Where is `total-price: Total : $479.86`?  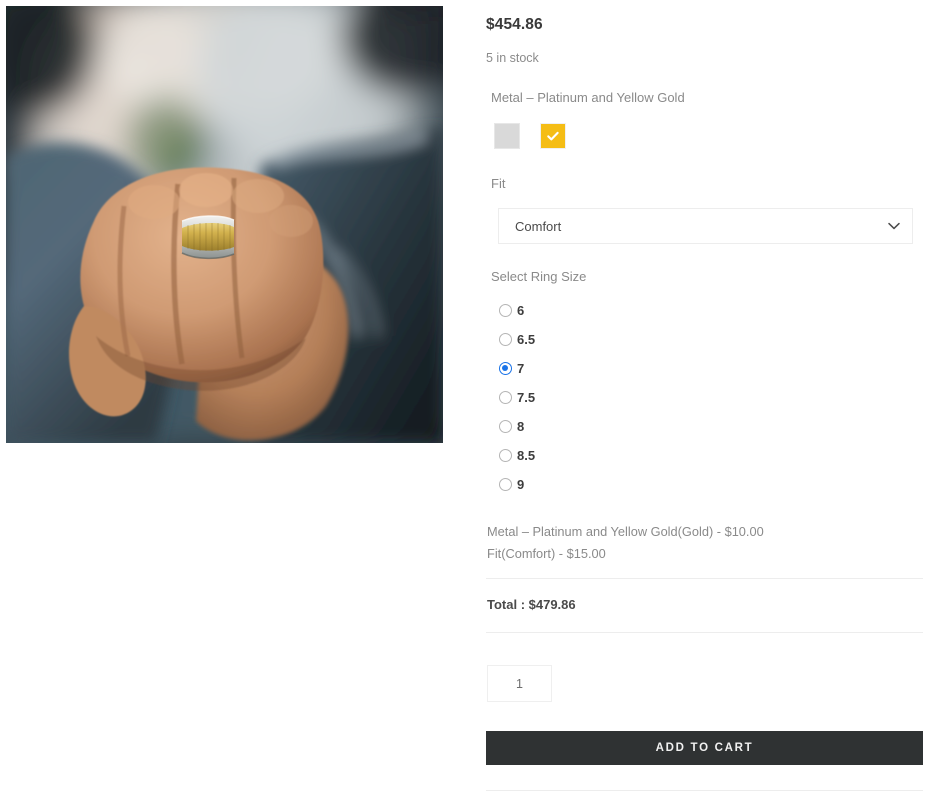 total-price: Total : $479.86 is located at coordinates (531, 604).